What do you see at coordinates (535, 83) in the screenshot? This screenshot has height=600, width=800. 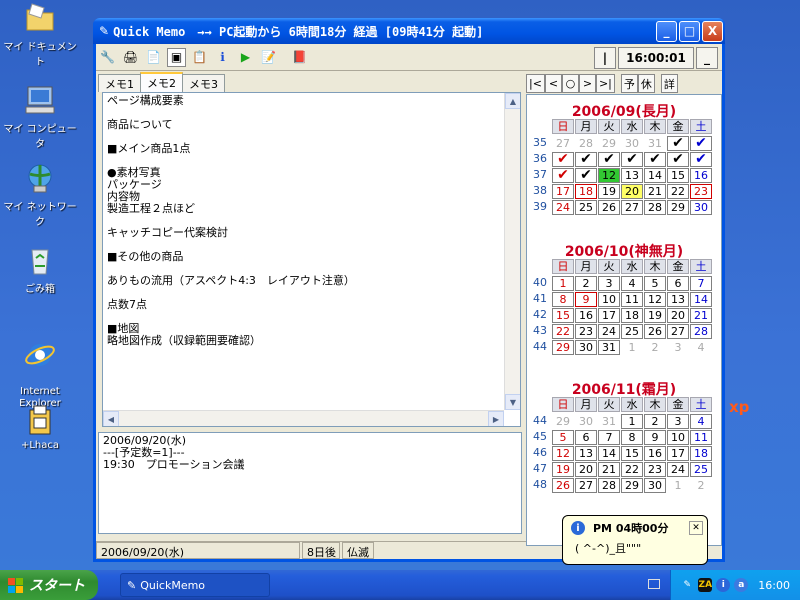 I see `nav-first-button: |<` at bounding box center [535, 83].